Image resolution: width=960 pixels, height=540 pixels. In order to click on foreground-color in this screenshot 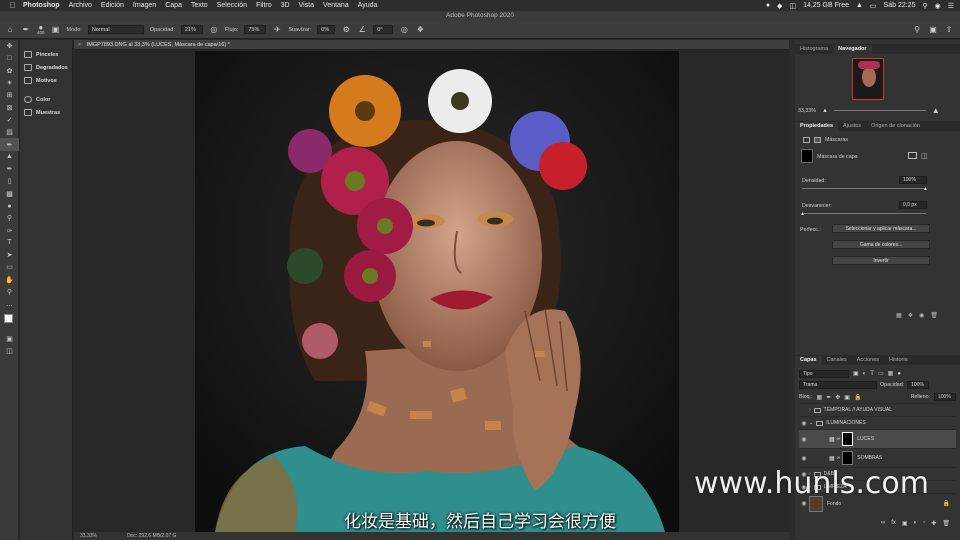, I will do `click(8, 318)`.